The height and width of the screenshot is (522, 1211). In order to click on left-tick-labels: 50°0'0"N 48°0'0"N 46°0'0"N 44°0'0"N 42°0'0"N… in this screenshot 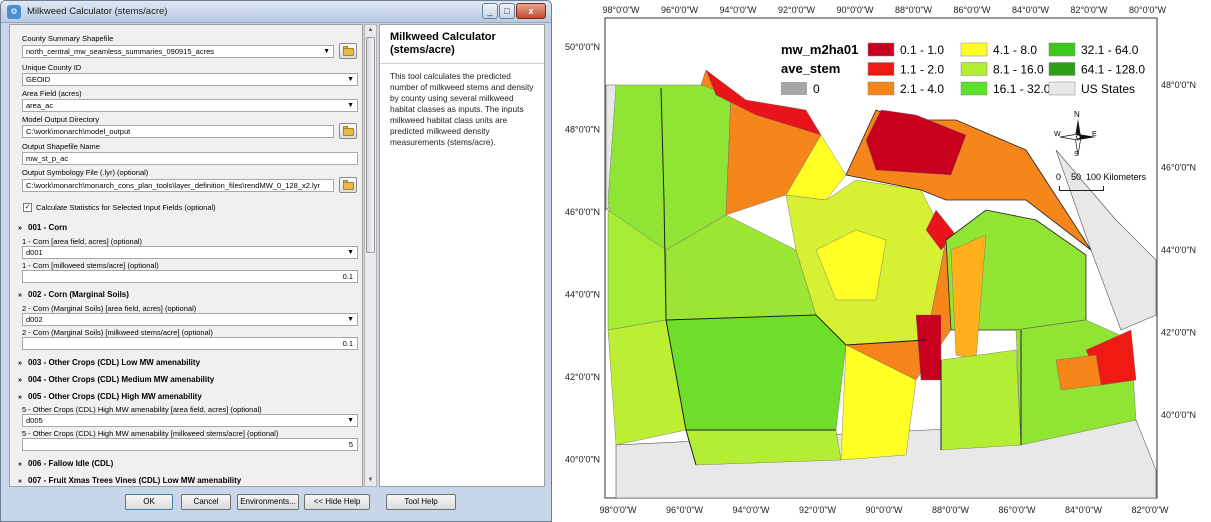, I will do `click(582, 253)`.